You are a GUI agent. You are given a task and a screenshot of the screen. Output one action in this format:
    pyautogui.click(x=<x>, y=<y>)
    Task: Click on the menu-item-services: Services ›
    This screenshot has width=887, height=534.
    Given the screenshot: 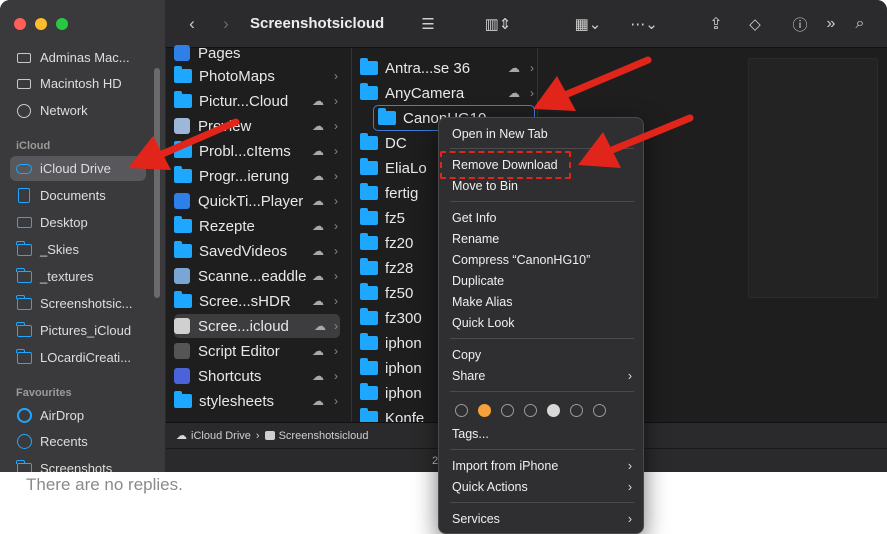 What is the action you would take?
    pyautogui.click(x=542, y=519)
    